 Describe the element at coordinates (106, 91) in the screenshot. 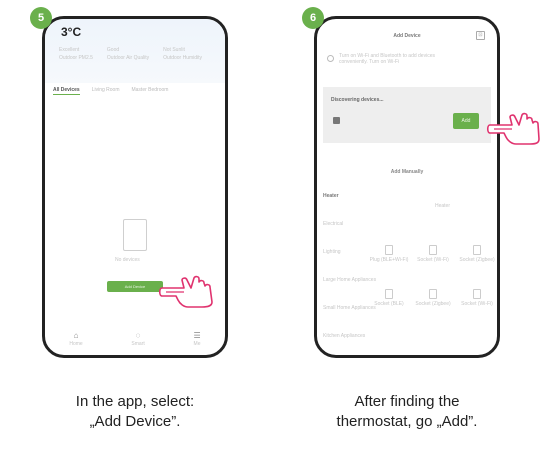

I see `tab-living-room: Living Room` at that location.